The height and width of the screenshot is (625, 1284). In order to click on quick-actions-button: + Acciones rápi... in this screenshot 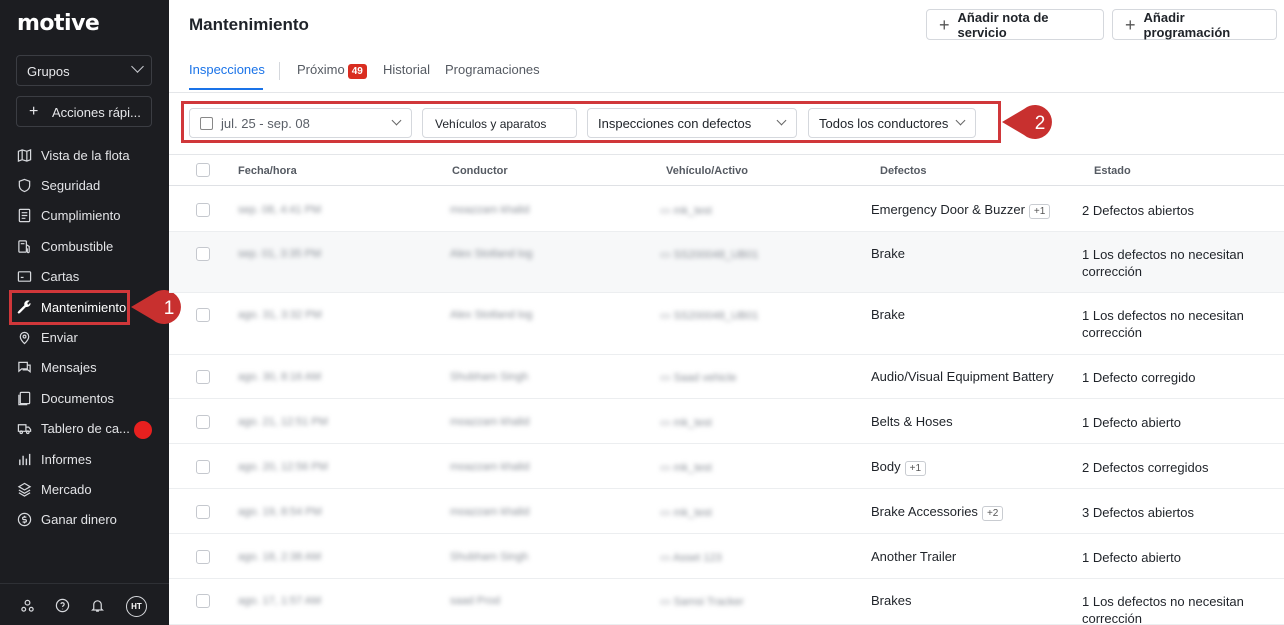, I will do `click(84, 111)`.